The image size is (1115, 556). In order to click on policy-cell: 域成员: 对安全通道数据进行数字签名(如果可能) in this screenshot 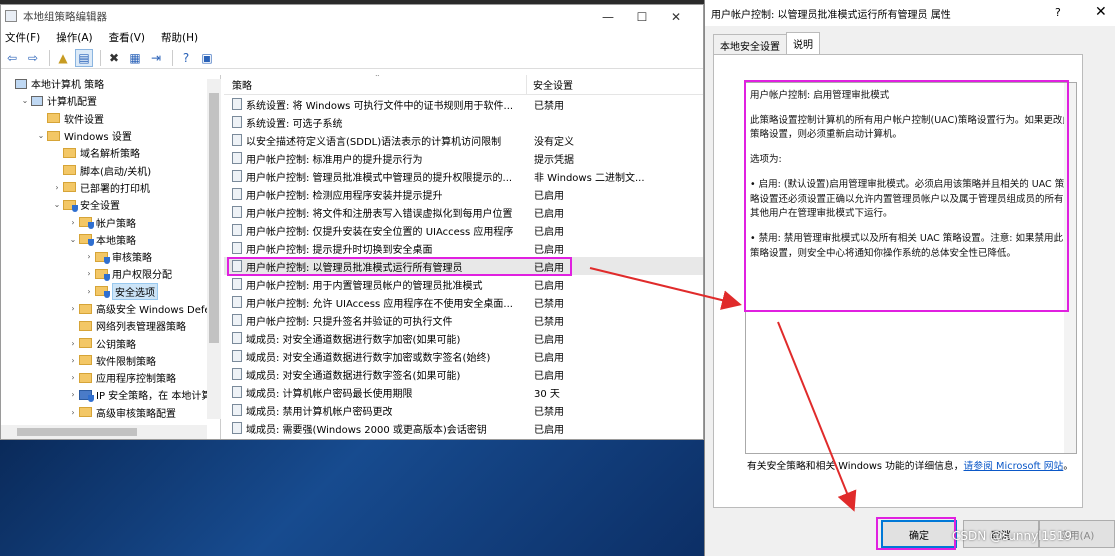, I will do `click(376, 374)`.